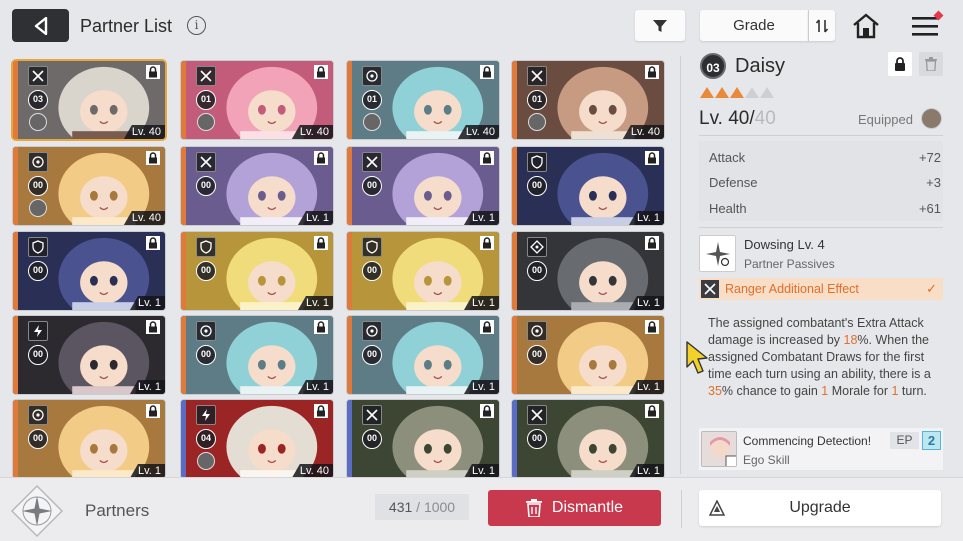  I want to click on partner-card: 03 Lv. 40, so click(89, 100).